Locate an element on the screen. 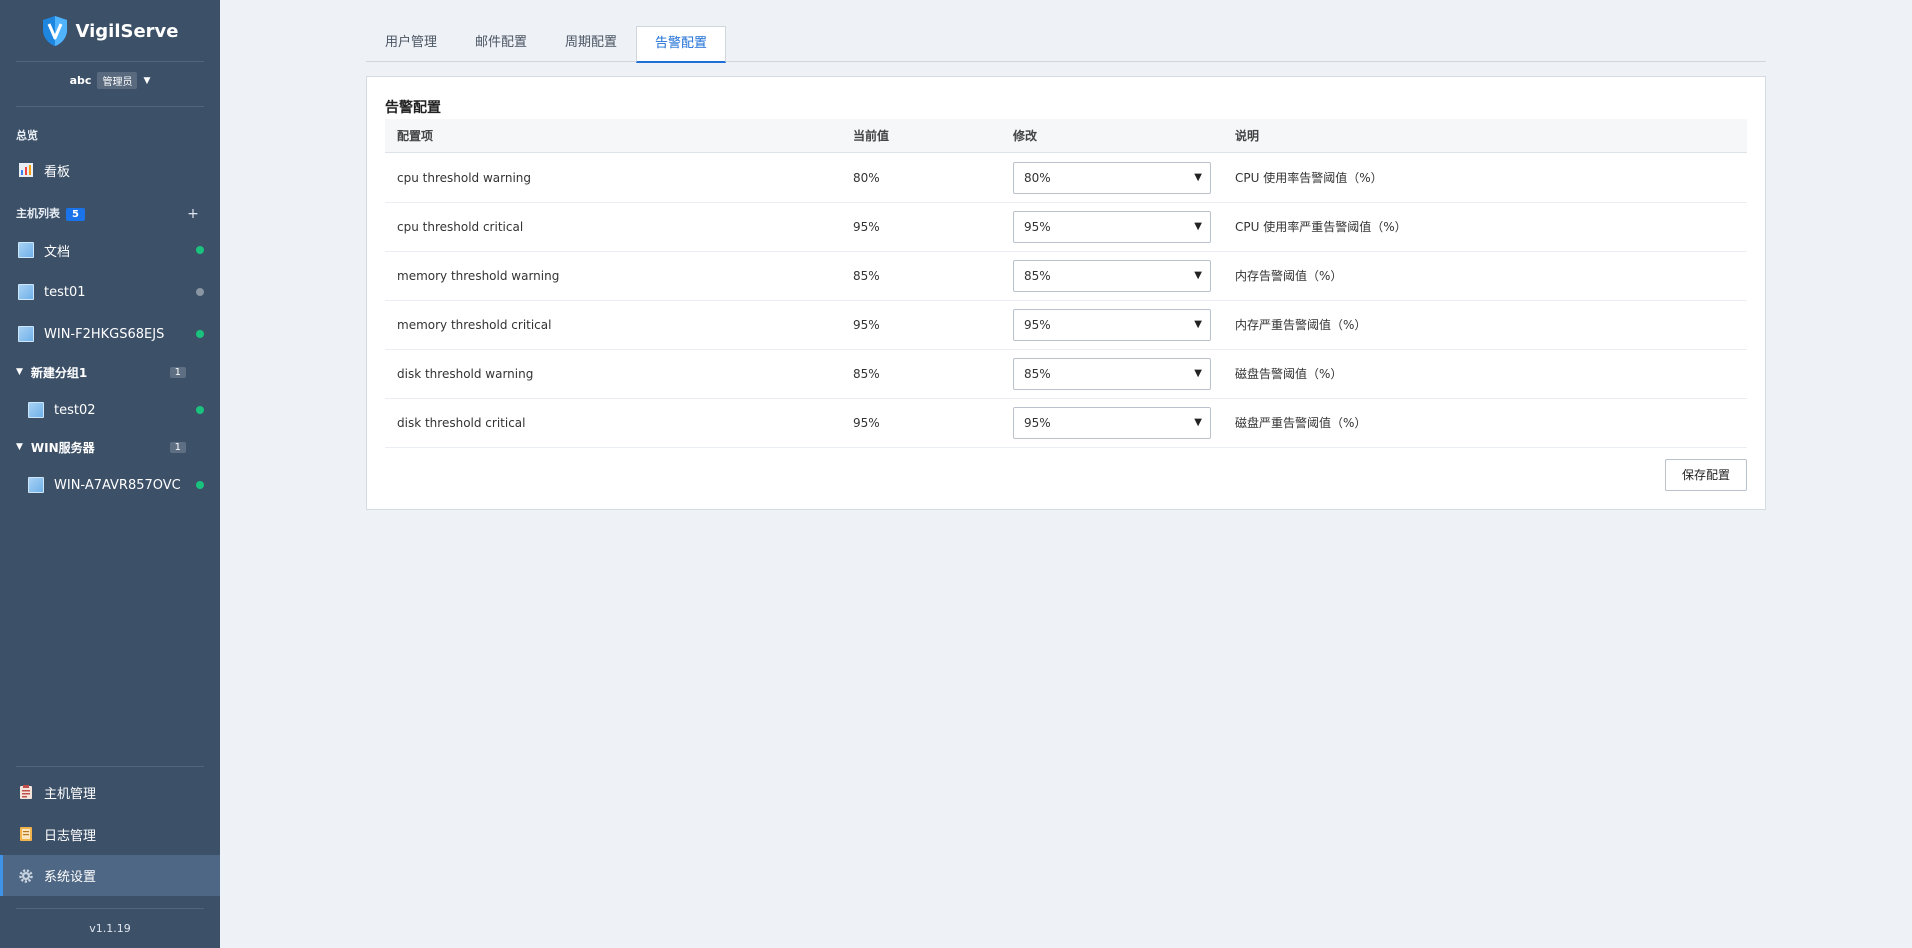 This screenshot has width=1912, height=948. sidebar-host-item: WIN-A7AVR857OVC is located at coordinates (110, 485).